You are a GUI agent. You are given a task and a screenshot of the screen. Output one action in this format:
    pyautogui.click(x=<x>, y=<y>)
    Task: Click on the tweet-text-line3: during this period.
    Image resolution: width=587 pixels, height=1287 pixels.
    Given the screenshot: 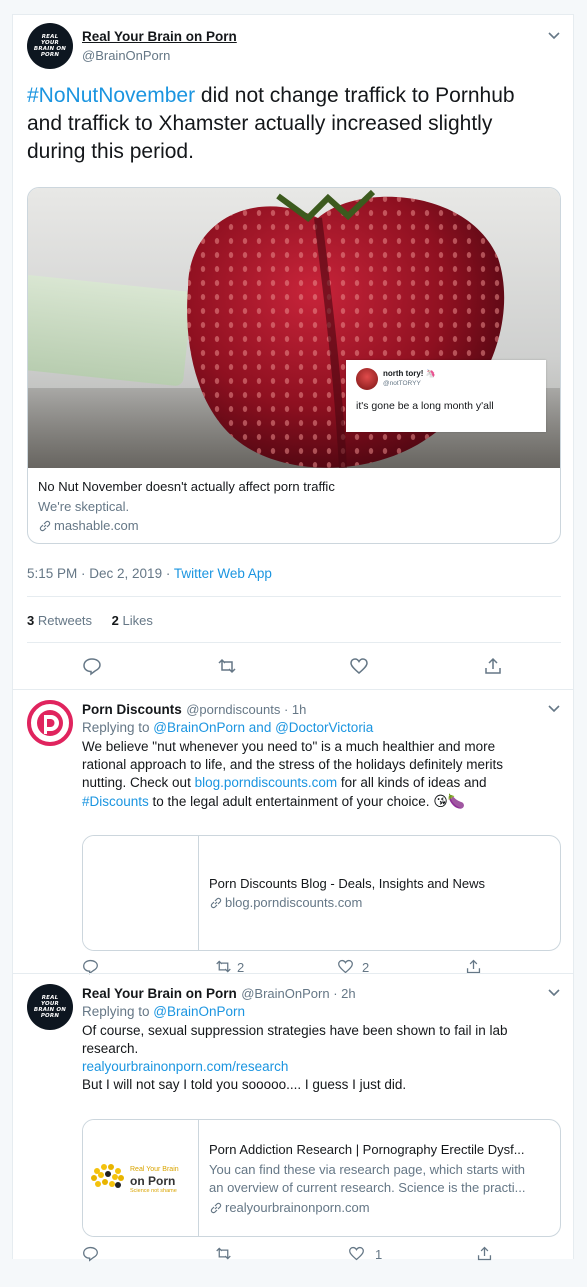 What is the action you would take?
    pyautogui.click(x=110, y=151)
    